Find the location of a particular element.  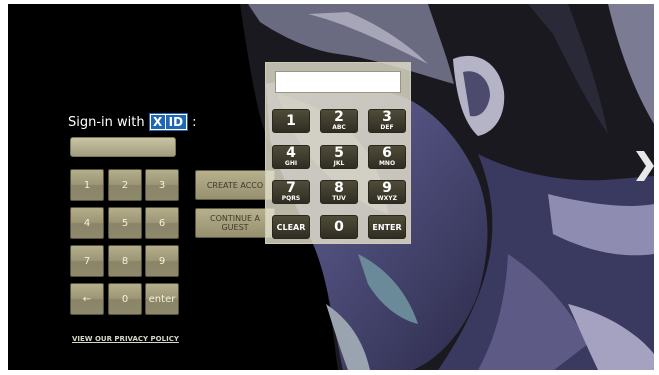

keypad-key-letters: GHI is located at coordinates (291, 163).